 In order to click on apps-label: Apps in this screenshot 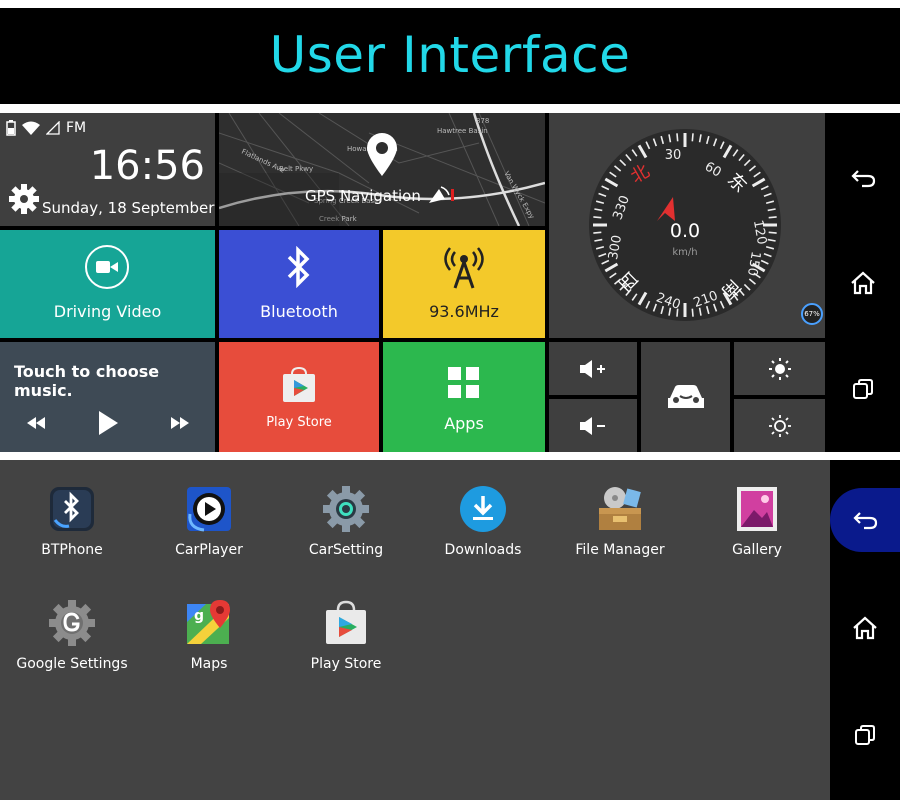, I will do `click(464, 423)`.